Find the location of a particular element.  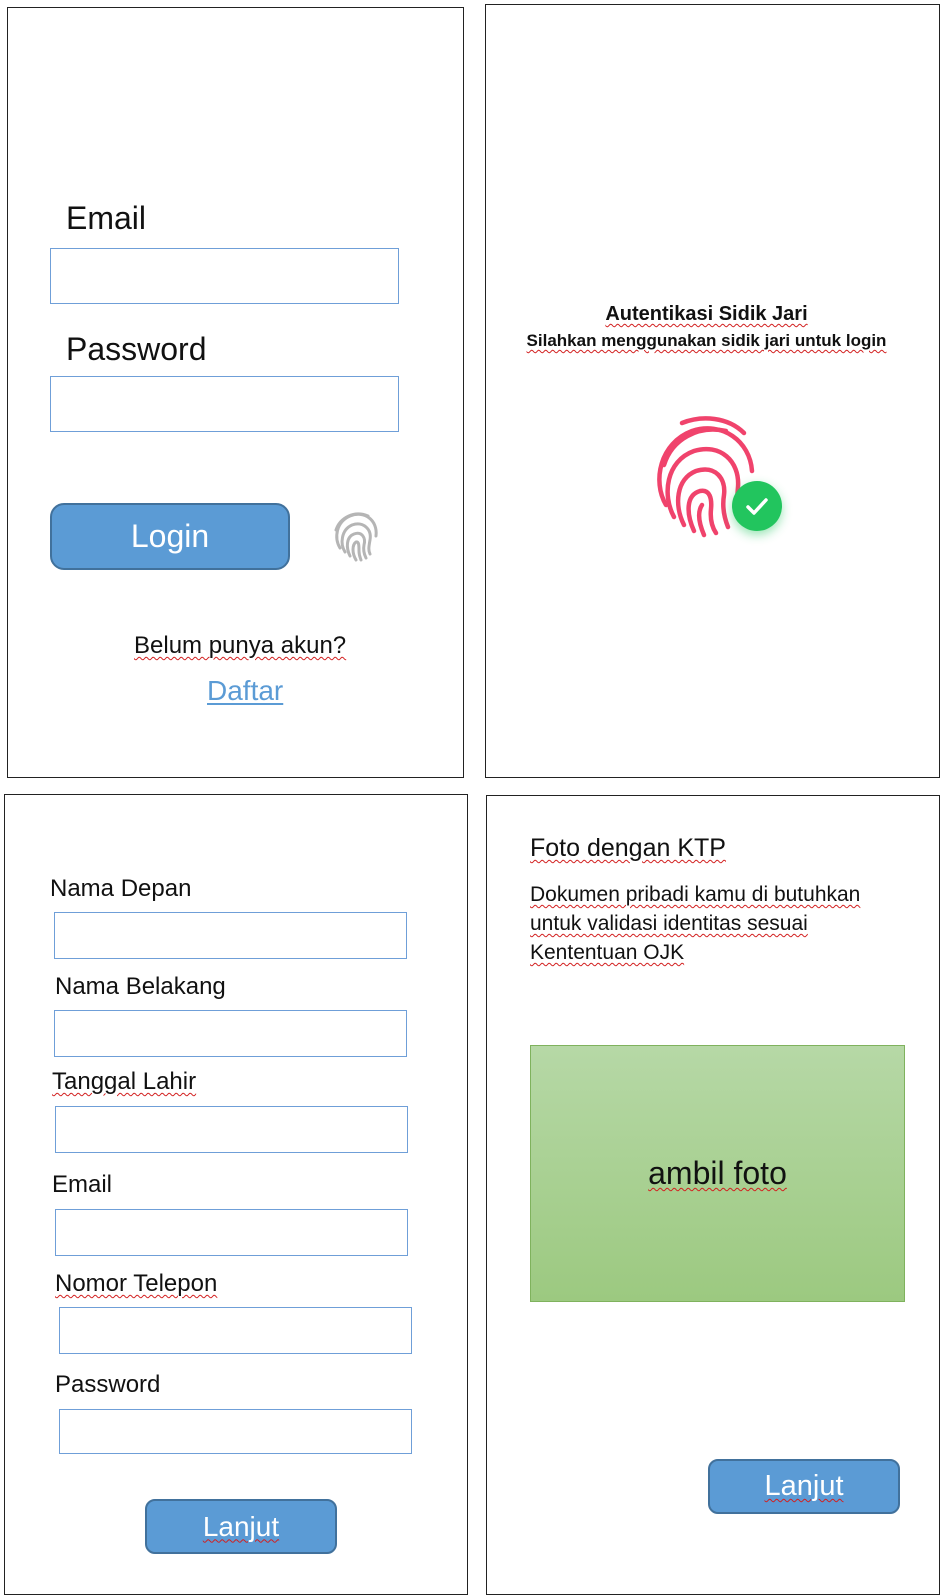

ktp-next-label: Lanjut is located at coordinates (804, 1486).